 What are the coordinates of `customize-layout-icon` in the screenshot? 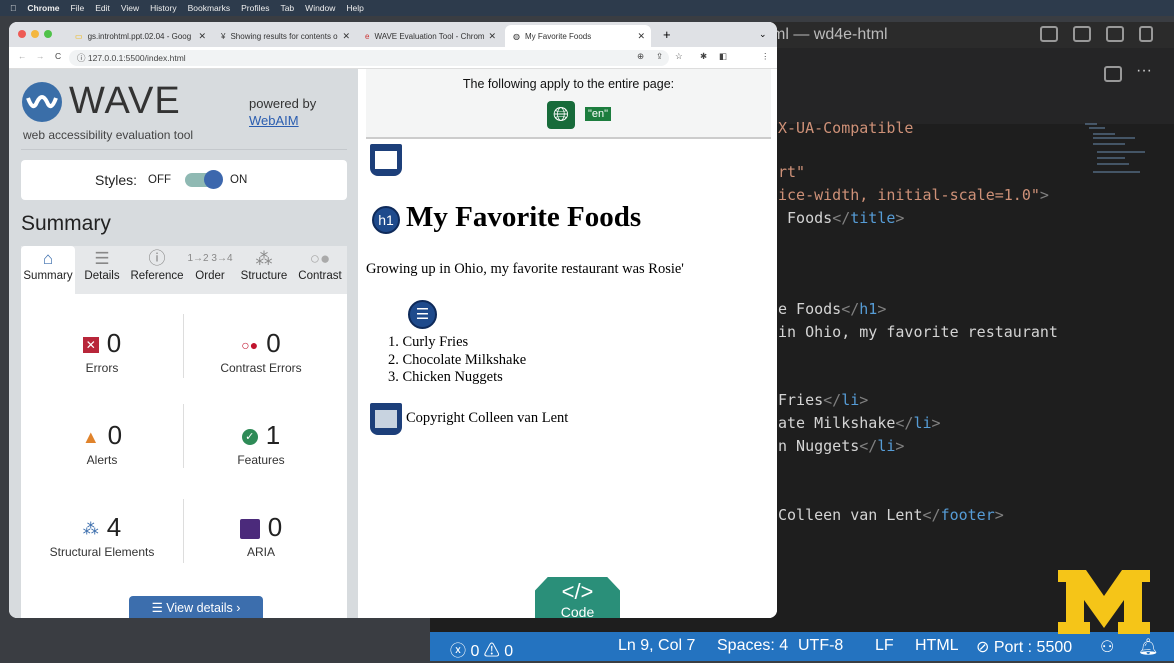 It's located at (1146, 34).